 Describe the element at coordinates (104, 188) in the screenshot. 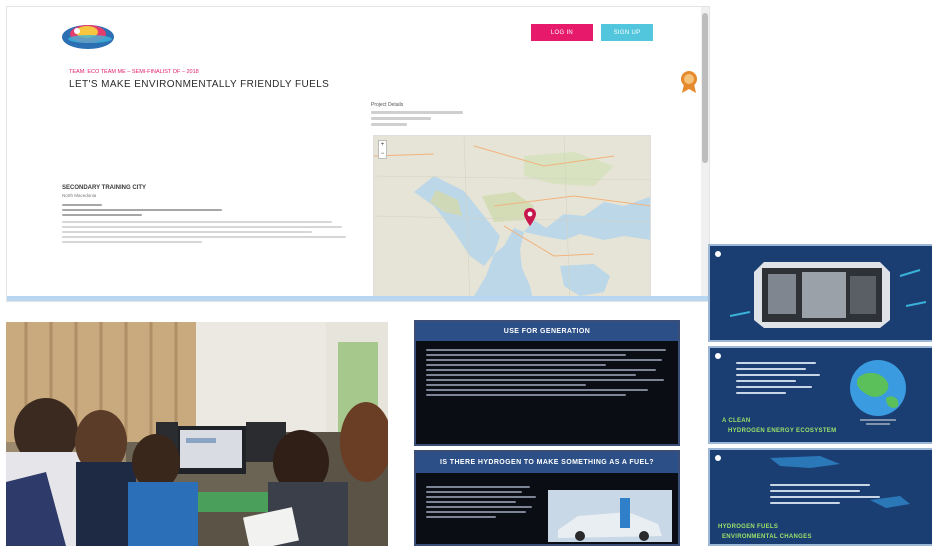

I see `school-name: SECONDARY TRAINING CITY` at that location.